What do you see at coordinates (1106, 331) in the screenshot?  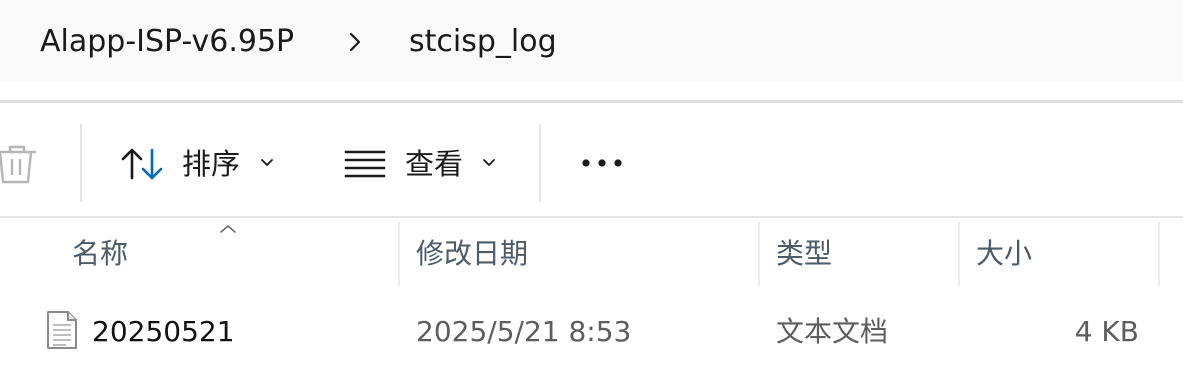 I see `file-size: 4 KB` at bounding box center [1106, 331].